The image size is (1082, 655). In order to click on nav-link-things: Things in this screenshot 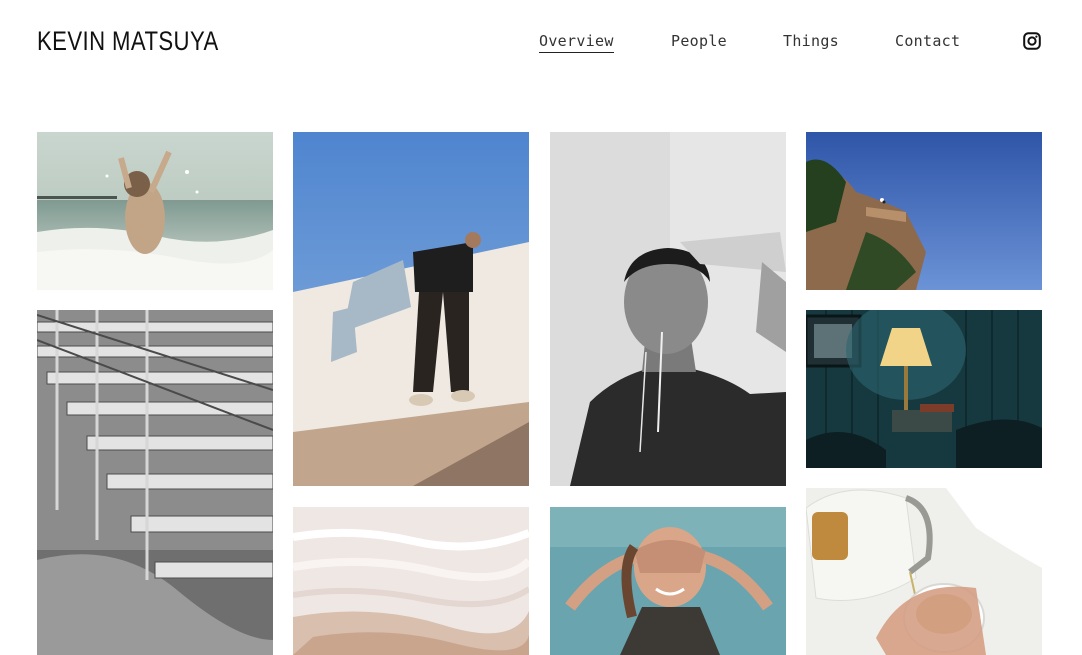, I will do `click(811, 41)`.